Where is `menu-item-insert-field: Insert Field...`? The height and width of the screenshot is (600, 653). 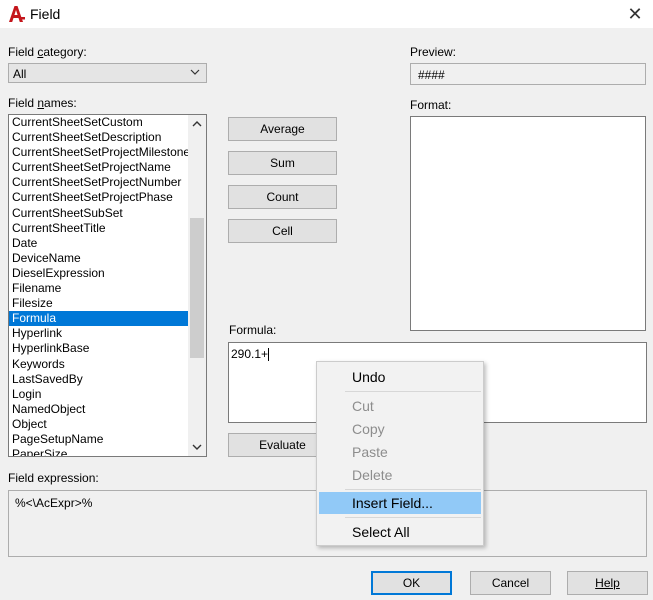 menu-item-insert-field: Insert Field... is located at coordinates (400, 503).